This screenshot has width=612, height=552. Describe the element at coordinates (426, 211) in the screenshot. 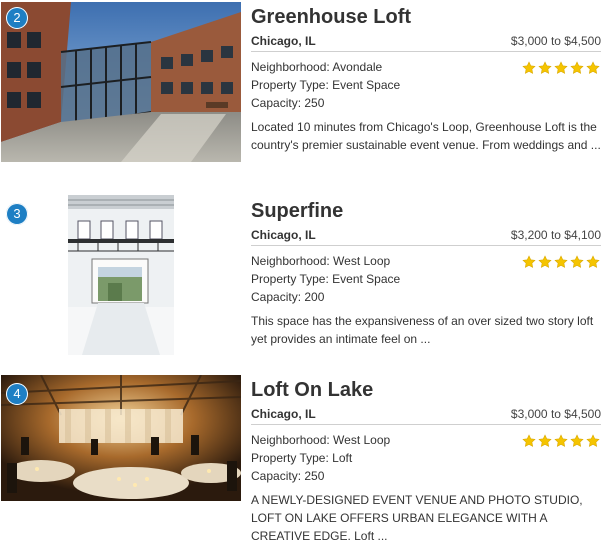

I see `venue-name-link: Superfine` at that location.